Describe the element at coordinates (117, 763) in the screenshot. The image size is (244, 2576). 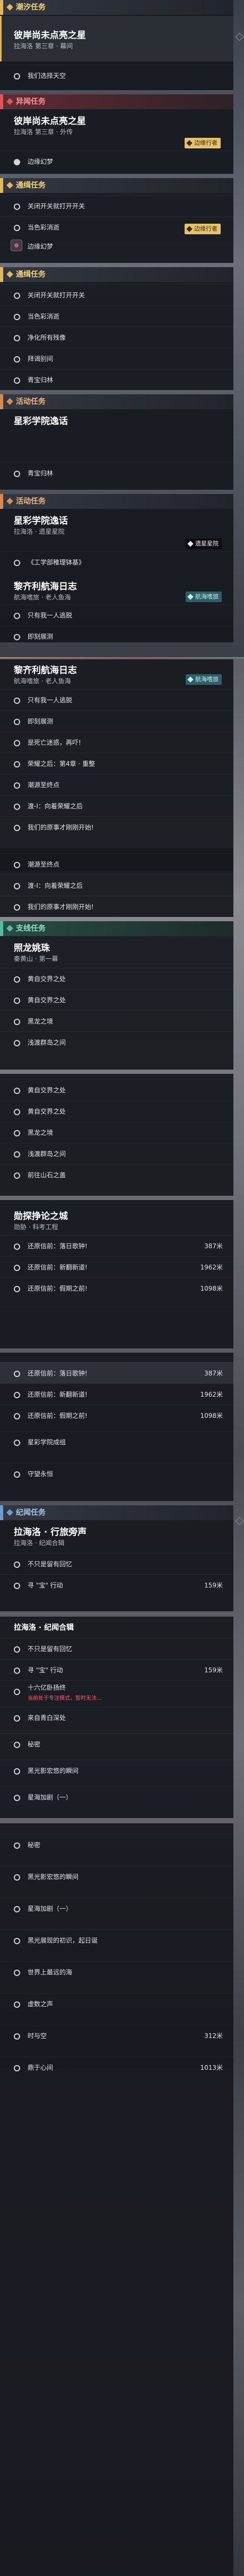
I see `objective-row: 荣耀之后：第4章 · 重整` at that location.